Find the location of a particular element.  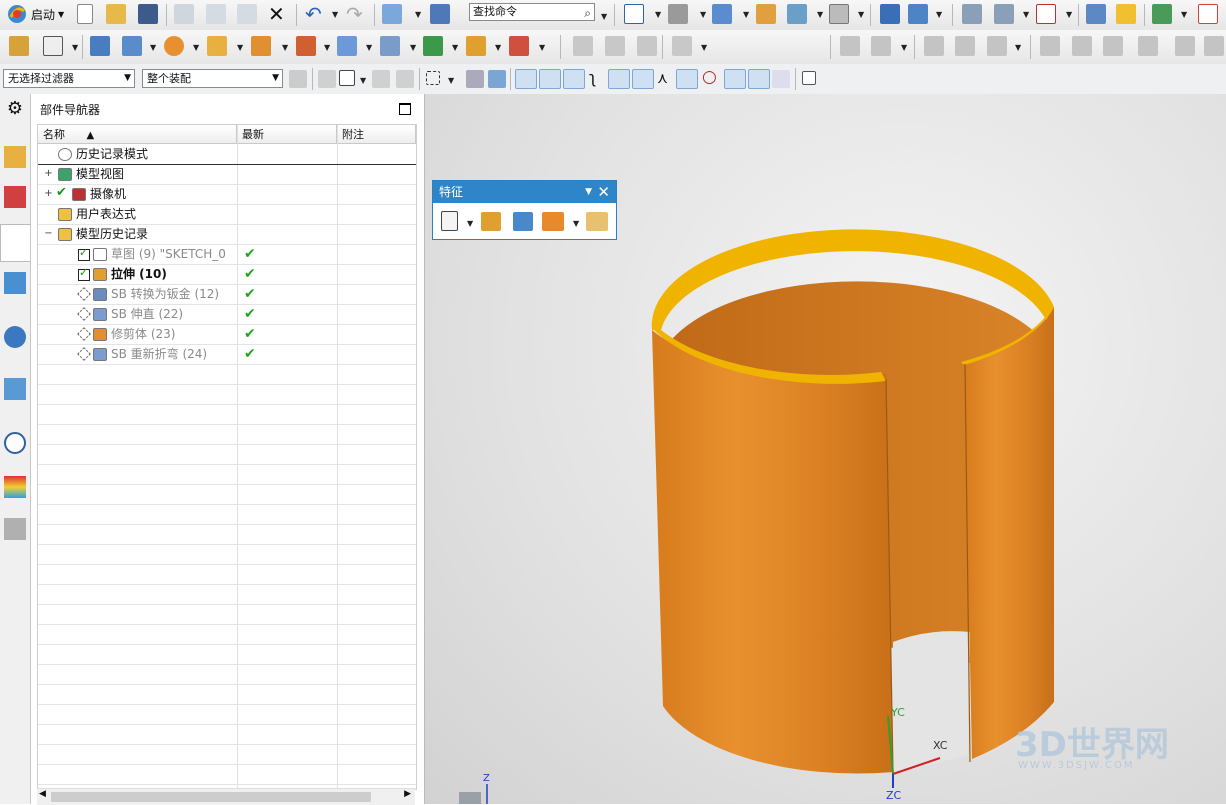

selection-scope-select: 整个装配 ▼ is located at coordinates (212, 78).